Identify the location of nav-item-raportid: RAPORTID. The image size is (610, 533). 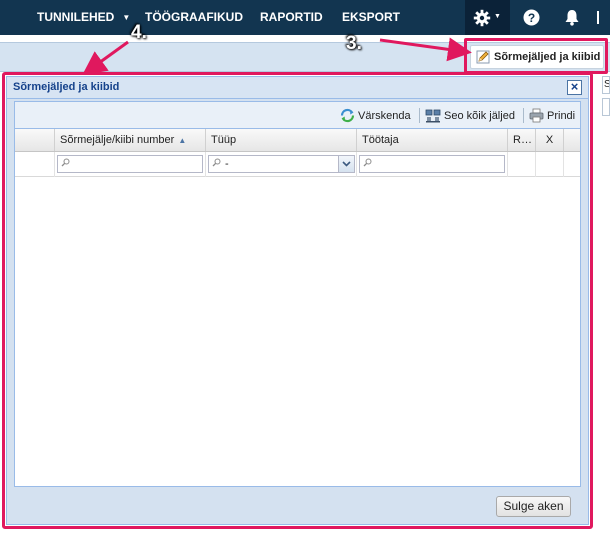
(291, 17).